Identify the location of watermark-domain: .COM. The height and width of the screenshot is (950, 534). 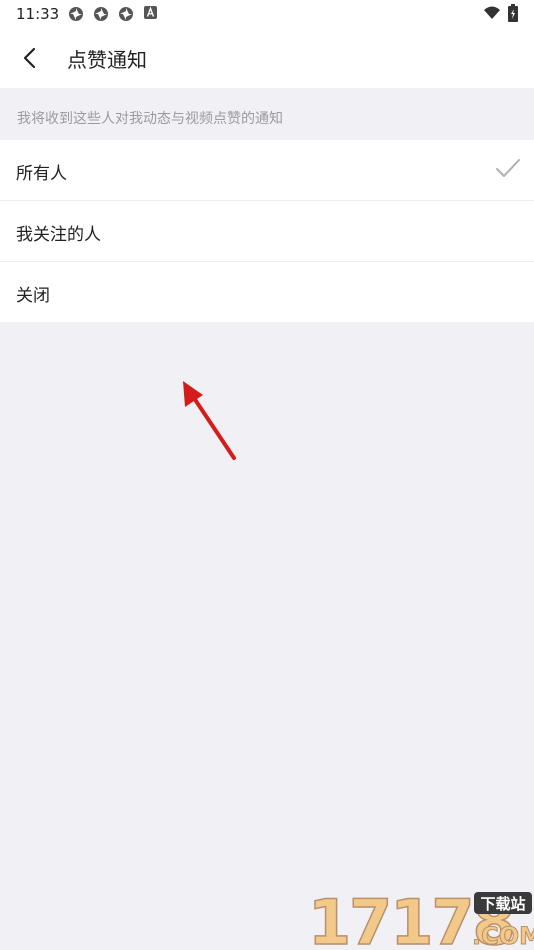
(503, 936).